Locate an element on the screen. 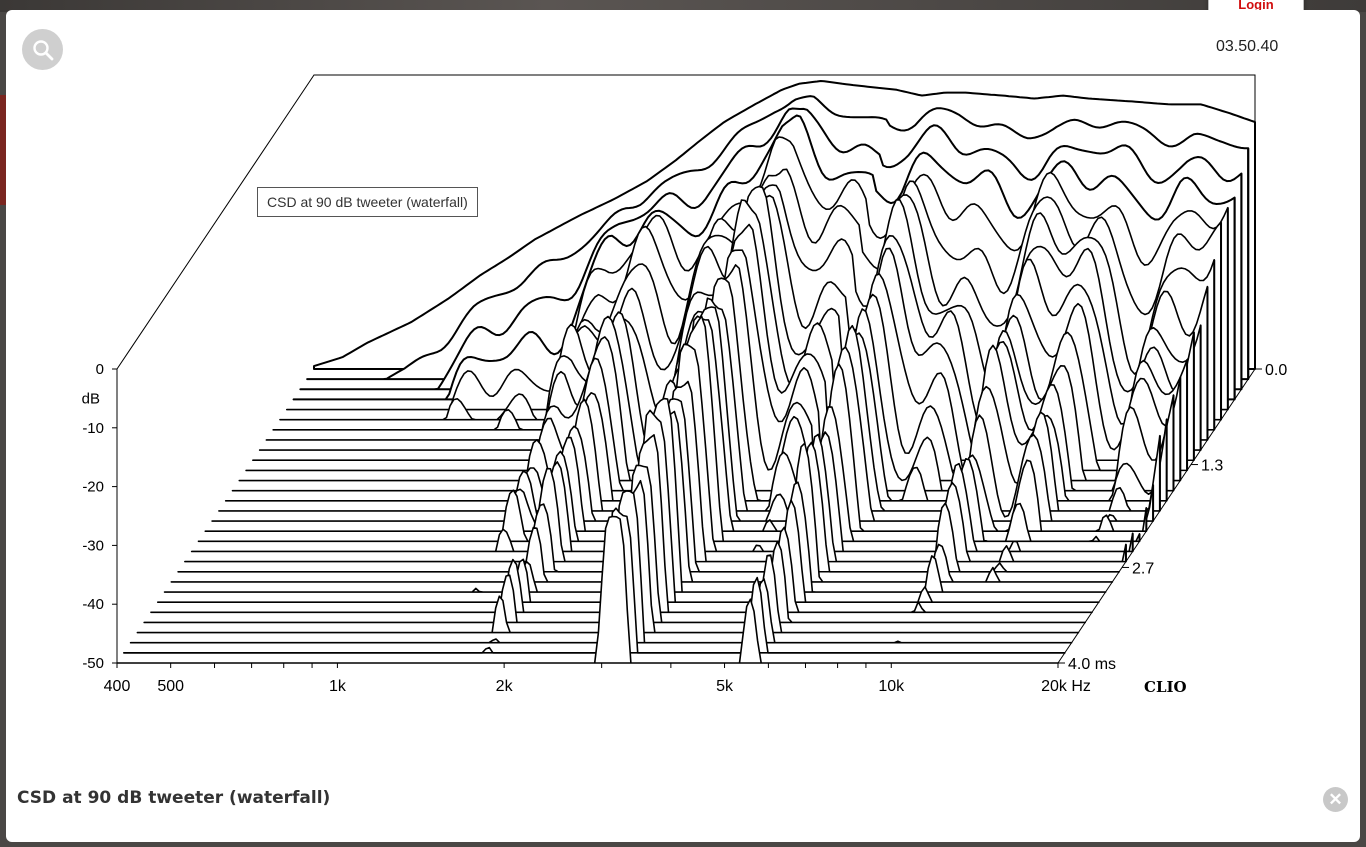  close-button: ✕ is located at coordinates (1335, 799).